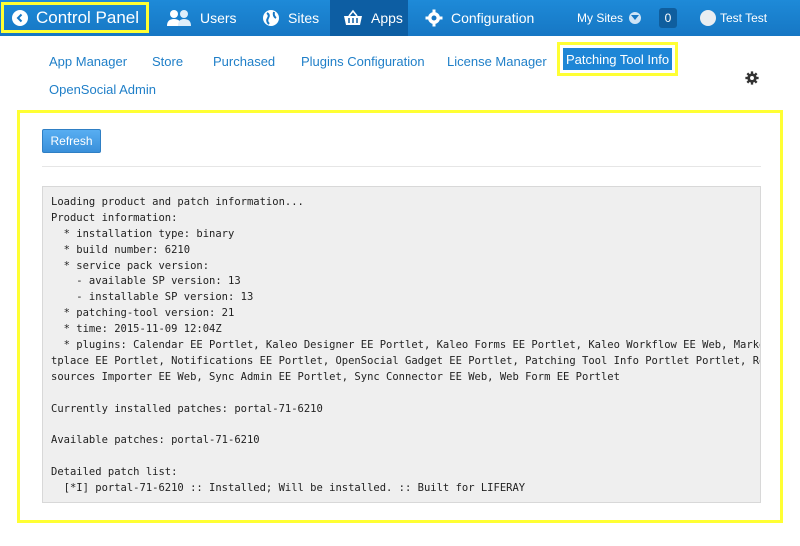 The image size is (800, 546). What do you see at coordinates (88, 61) in the screenshot?
I see `tab-app-manager: App Manager` at bounding box center [88, 61].